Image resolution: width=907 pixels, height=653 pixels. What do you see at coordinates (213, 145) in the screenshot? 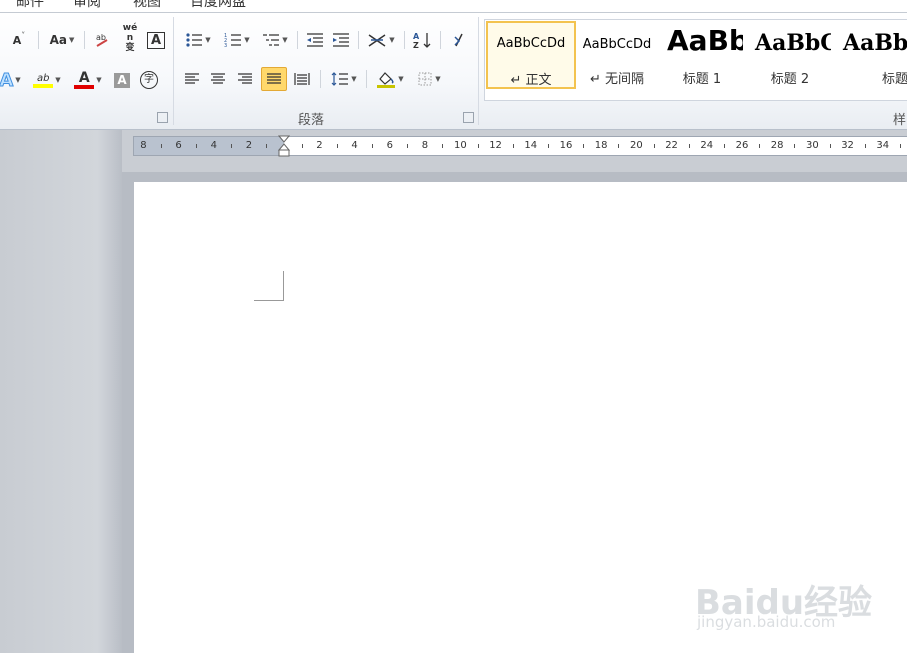
I see `ruler-number: 4` at bounding box center [213, 145].